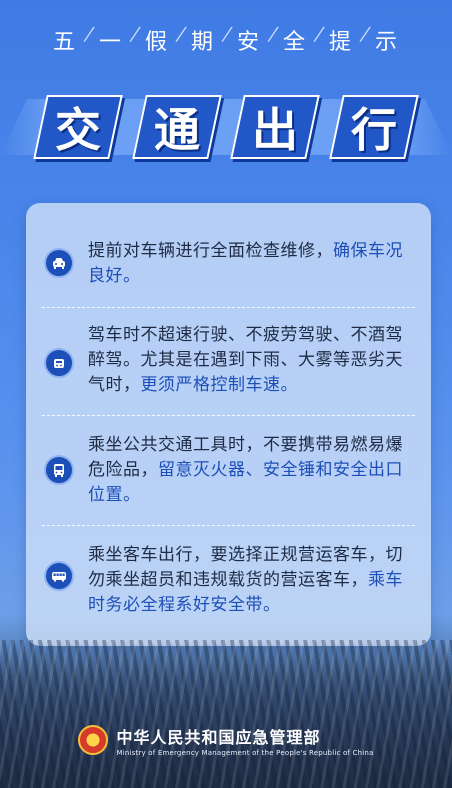  I want to click on title-char: 行, so click(373, 130).